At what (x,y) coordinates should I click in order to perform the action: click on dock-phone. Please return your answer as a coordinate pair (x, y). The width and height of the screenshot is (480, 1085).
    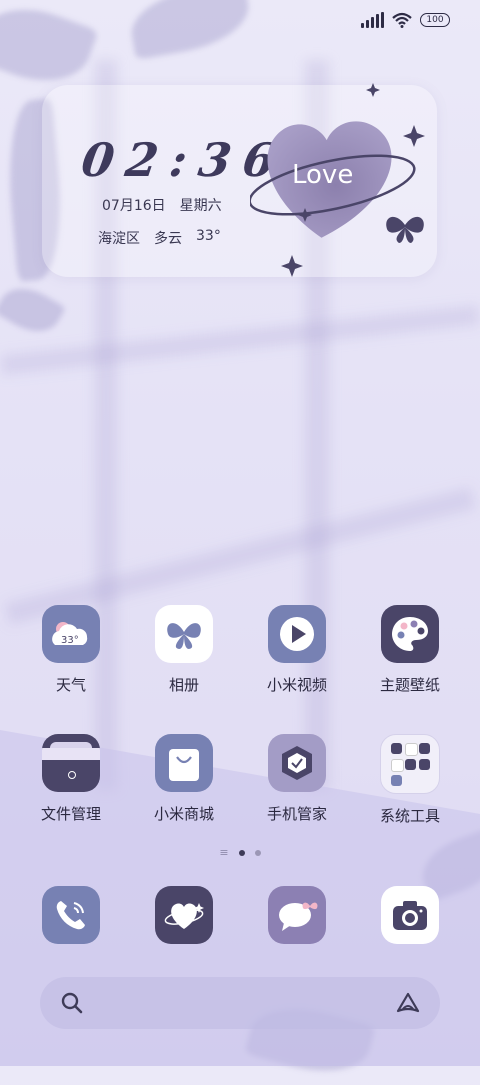
    Looking at the image, I should click on (71, 915).